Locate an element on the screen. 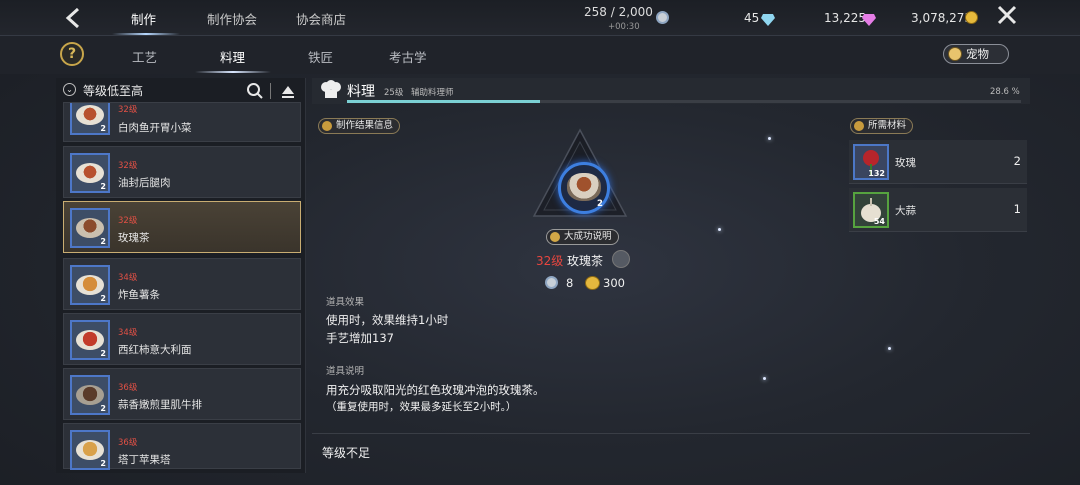  list-item: 2 34级 西红柿意大利面 is located at coordinates (182, 339).